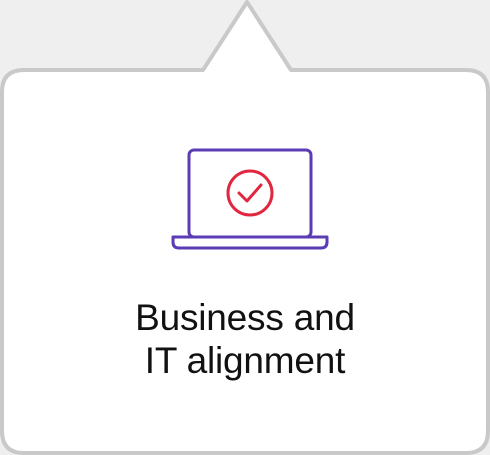 The height and width of the screenshot is (455, 490). What do you see at coordinates (250, 242) in the screenshot?
I see `laptop-base-icon` at bounding box center [250, 242].